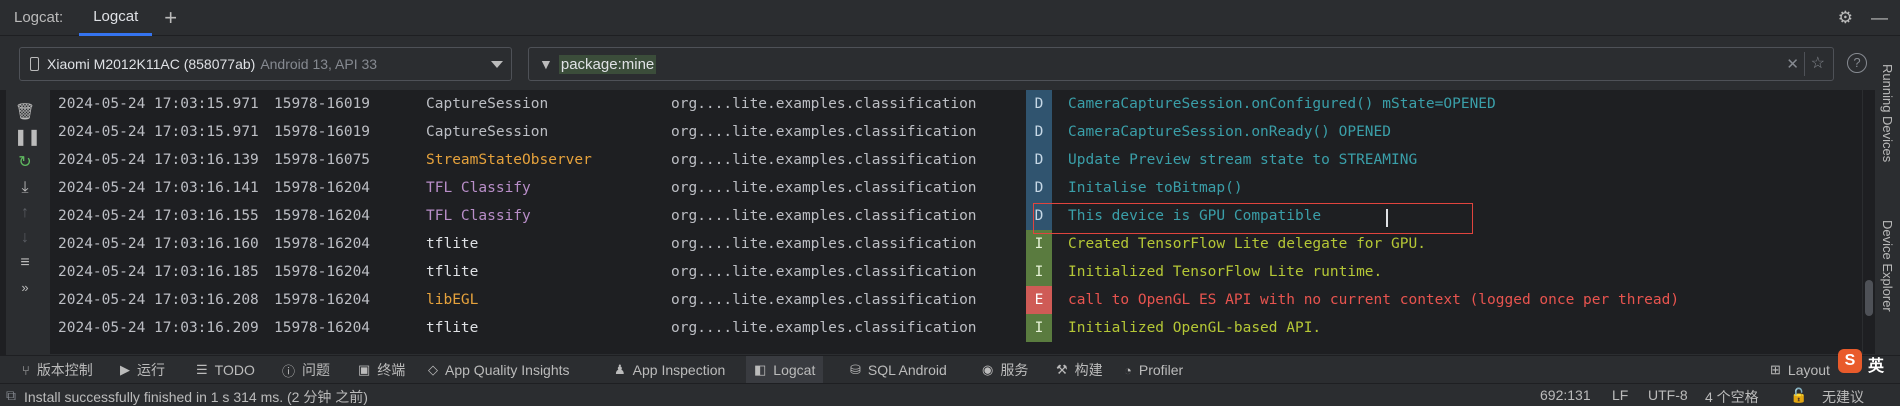 The image size is (1900, 406). Describe the element at coordinates (507, 370) in the screenshot. I see `tool-window-label: App Quality Insights` at that location.